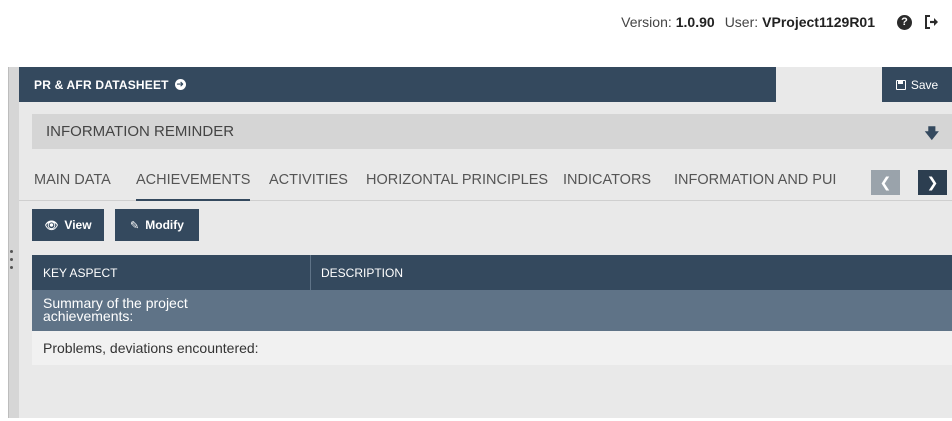 The height and width of the screenshot is (421, 952). Describe the element at coordinates (900, 84) in the screenshot. I see `save-icon` at that location.